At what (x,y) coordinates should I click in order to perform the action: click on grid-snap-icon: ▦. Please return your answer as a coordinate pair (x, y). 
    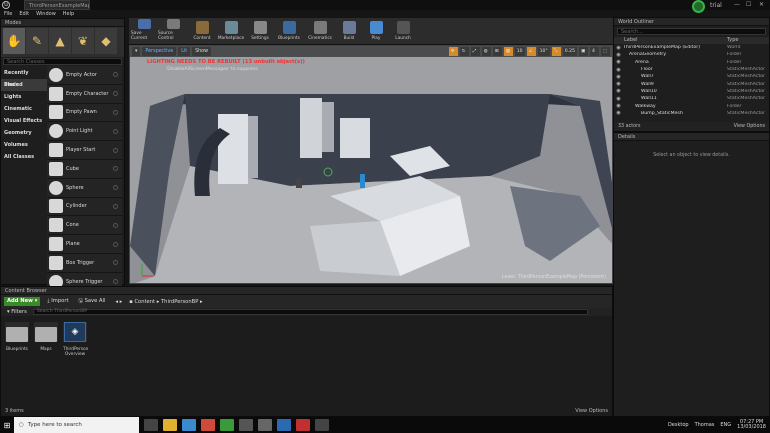
    Looking at the image, I should click on (508, 51).